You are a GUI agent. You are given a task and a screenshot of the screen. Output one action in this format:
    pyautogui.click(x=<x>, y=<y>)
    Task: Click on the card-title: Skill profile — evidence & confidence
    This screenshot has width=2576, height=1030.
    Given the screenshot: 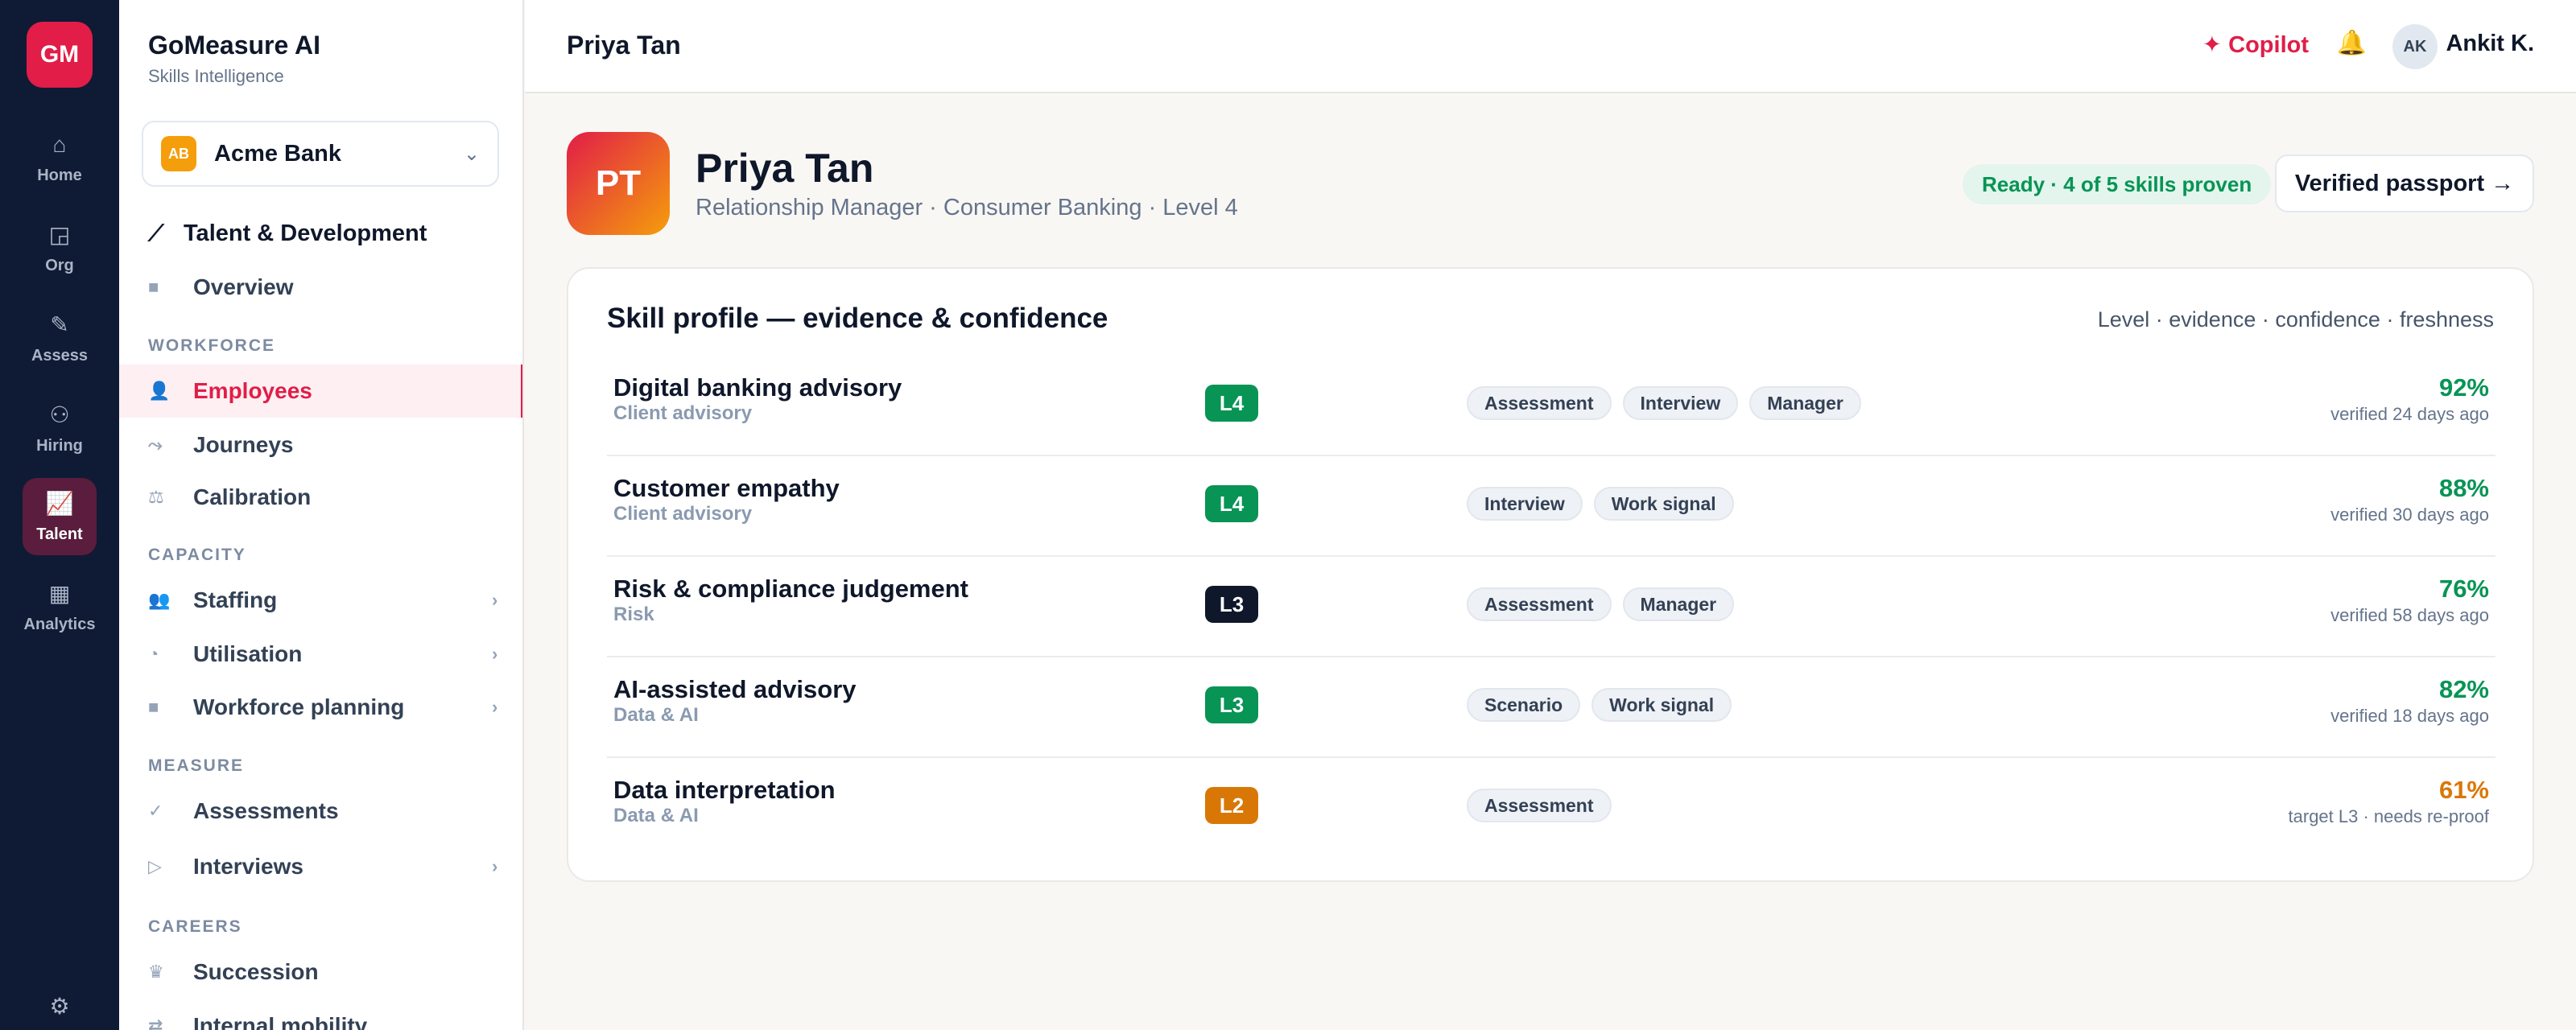 What is the action you would take?
    pyautogui.click(x=857, y=318)
    